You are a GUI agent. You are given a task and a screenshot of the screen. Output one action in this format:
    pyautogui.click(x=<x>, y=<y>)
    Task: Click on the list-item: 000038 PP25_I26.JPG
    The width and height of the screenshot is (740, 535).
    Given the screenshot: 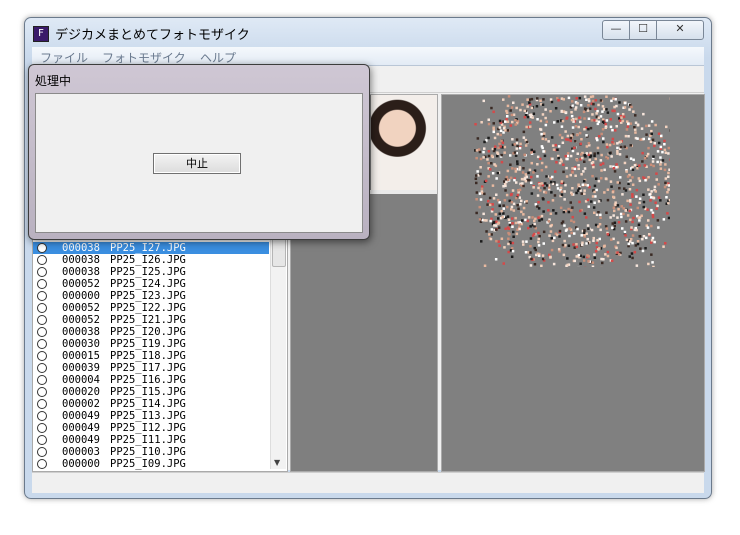 What is the action you would take?
    pyautogui.click(x=151, y=260)
    